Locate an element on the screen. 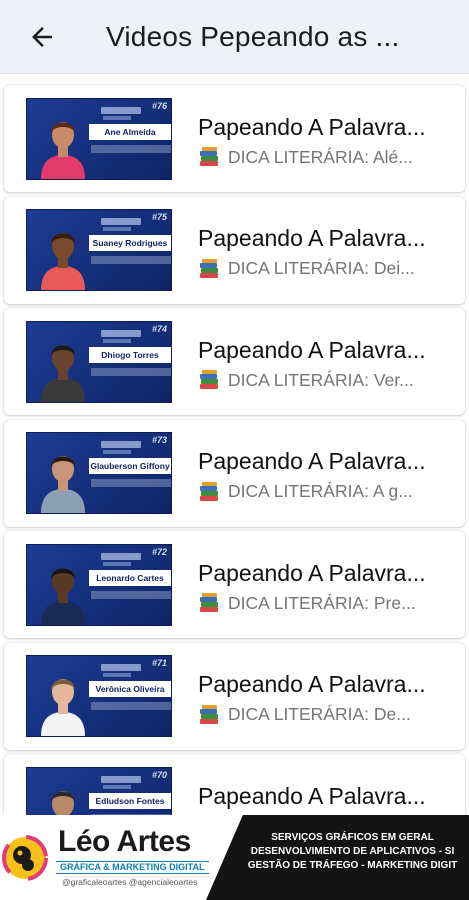 The height and width of the screenshot is (900, 469). banner-social-handles: @graficaleoartes @agencialeoartes is located at coordinates (130, 882).